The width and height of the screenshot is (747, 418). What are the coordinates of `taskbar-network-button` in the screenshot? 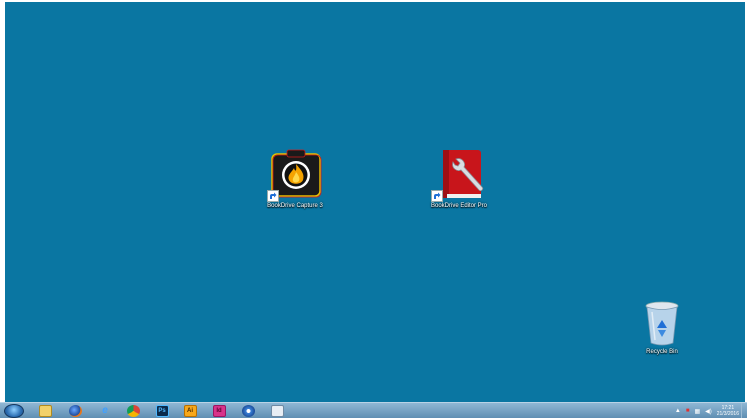 It's located at (277, 411).